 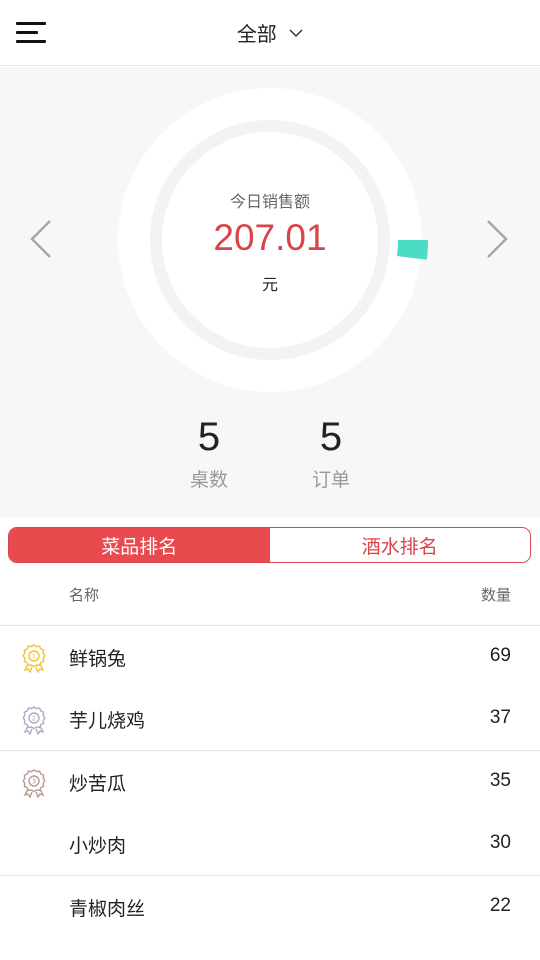 I want to click on store-filter-dropdown: 全部, so click(x=270, y=32).